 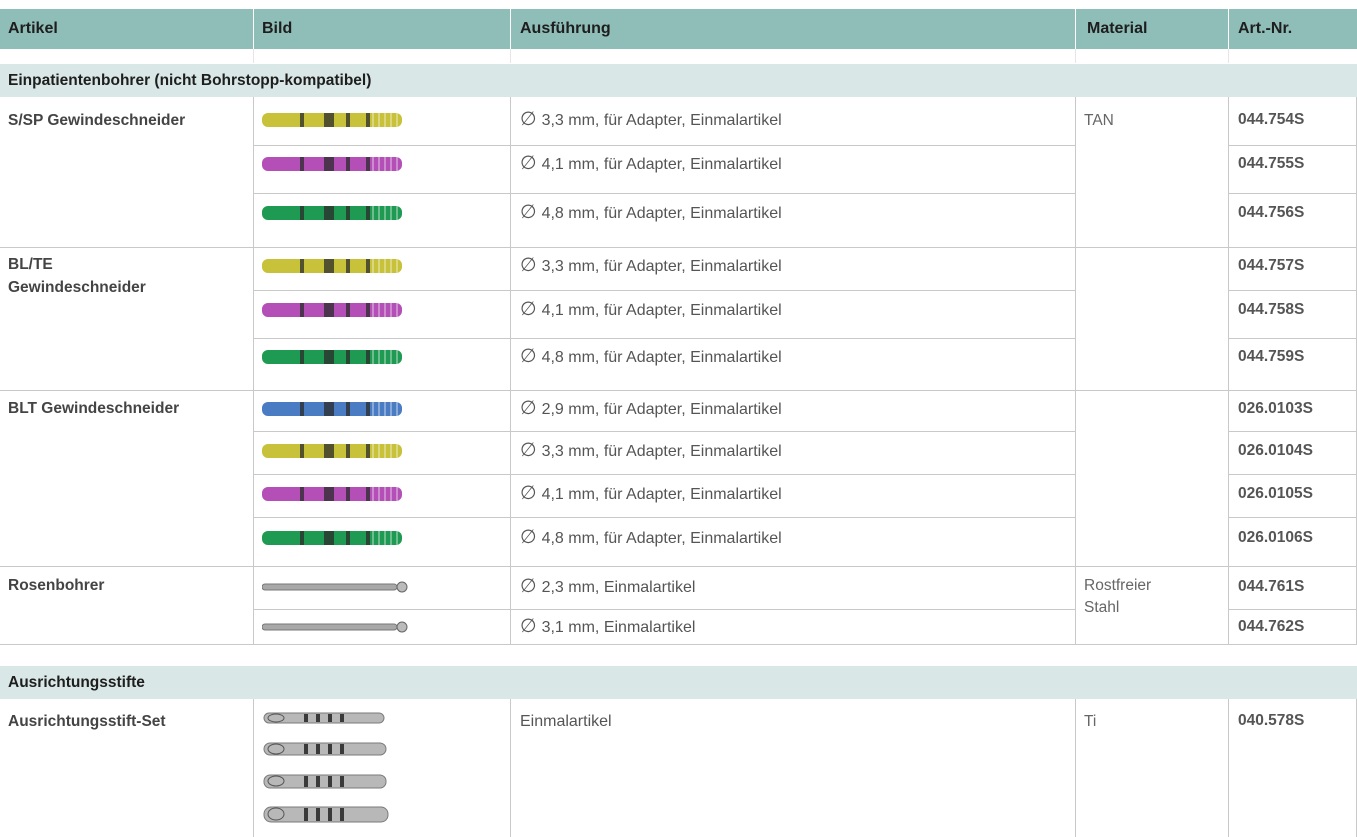 I want to click on material-tan: TAN, so click(x=1099, y=120).